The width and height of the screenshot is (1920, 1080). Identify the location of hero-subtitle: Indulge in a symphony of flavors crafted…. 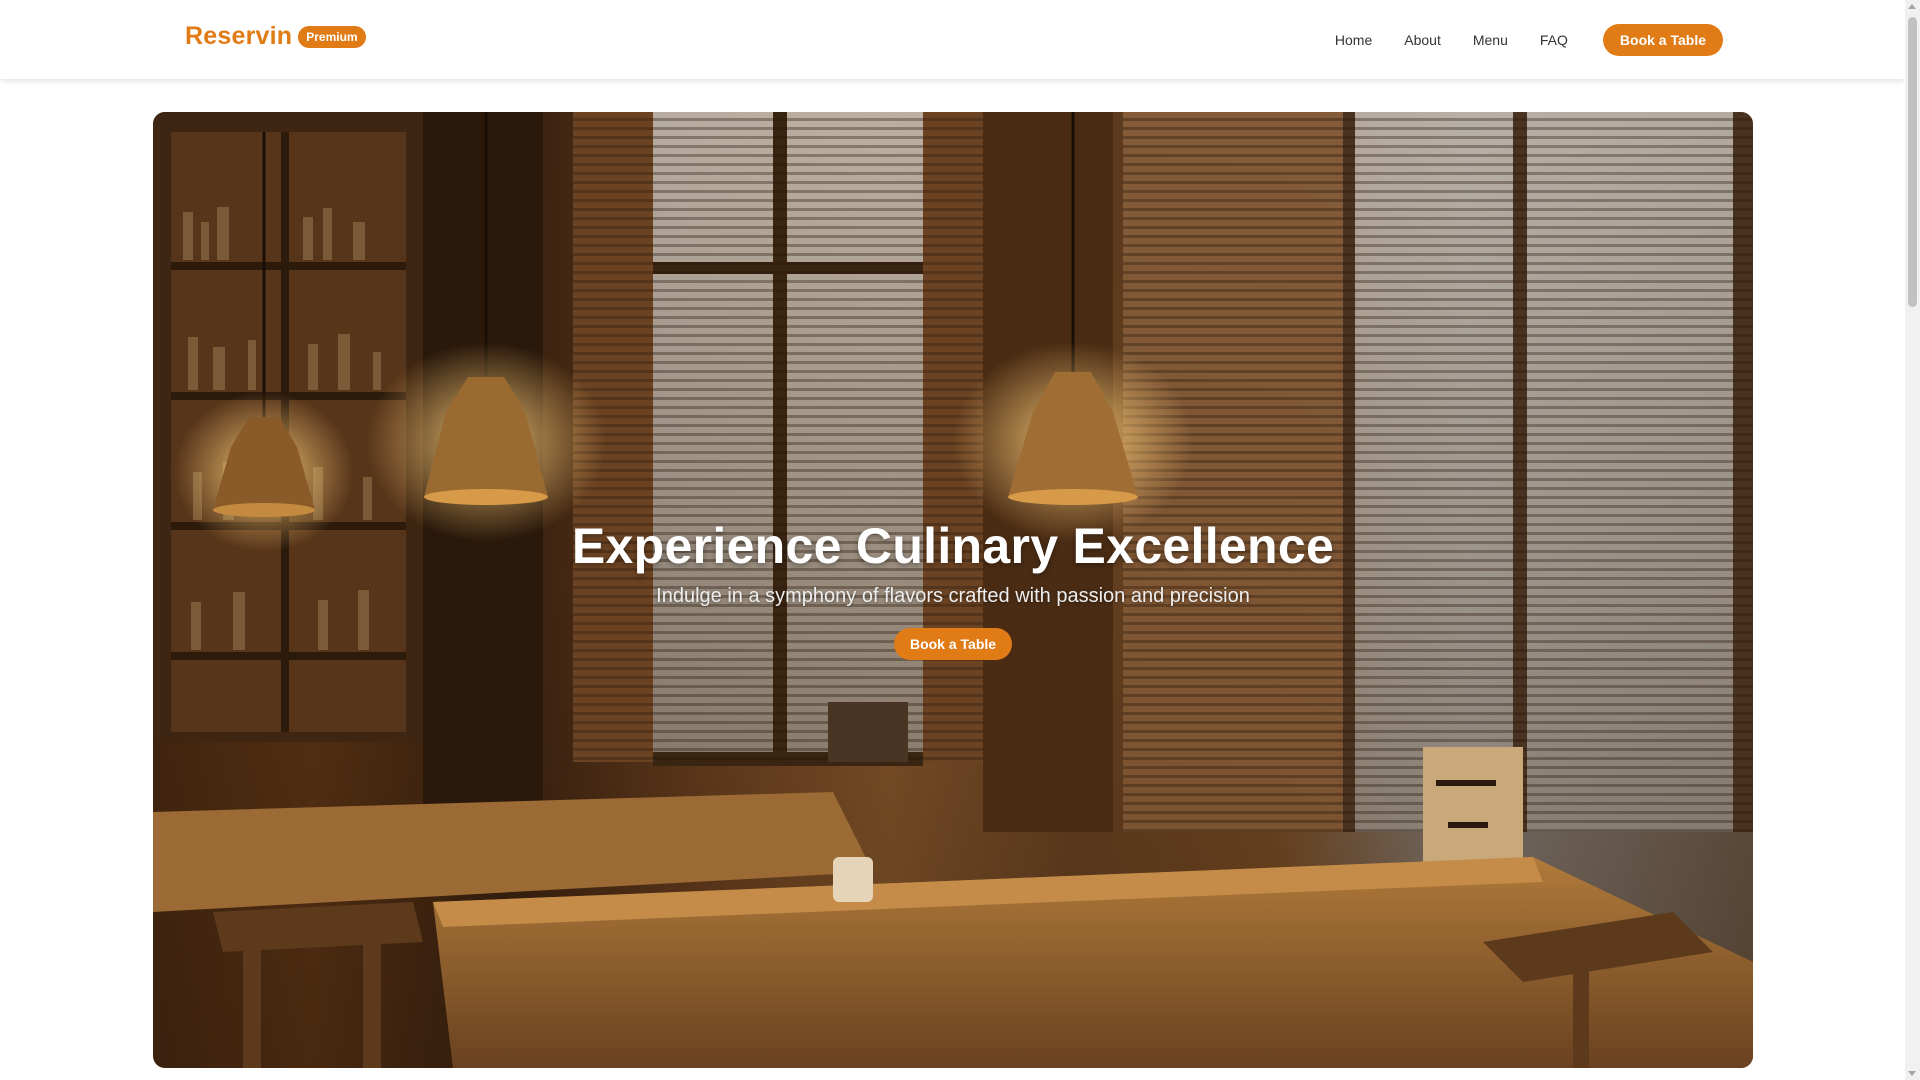
(953, 596).